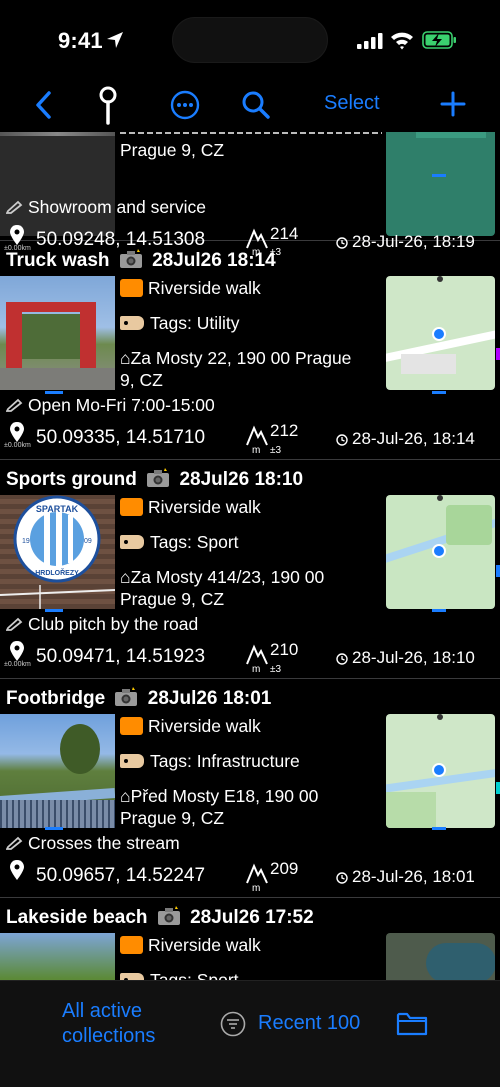  I want to click on cellular-signal-icon, so click(370, 41).